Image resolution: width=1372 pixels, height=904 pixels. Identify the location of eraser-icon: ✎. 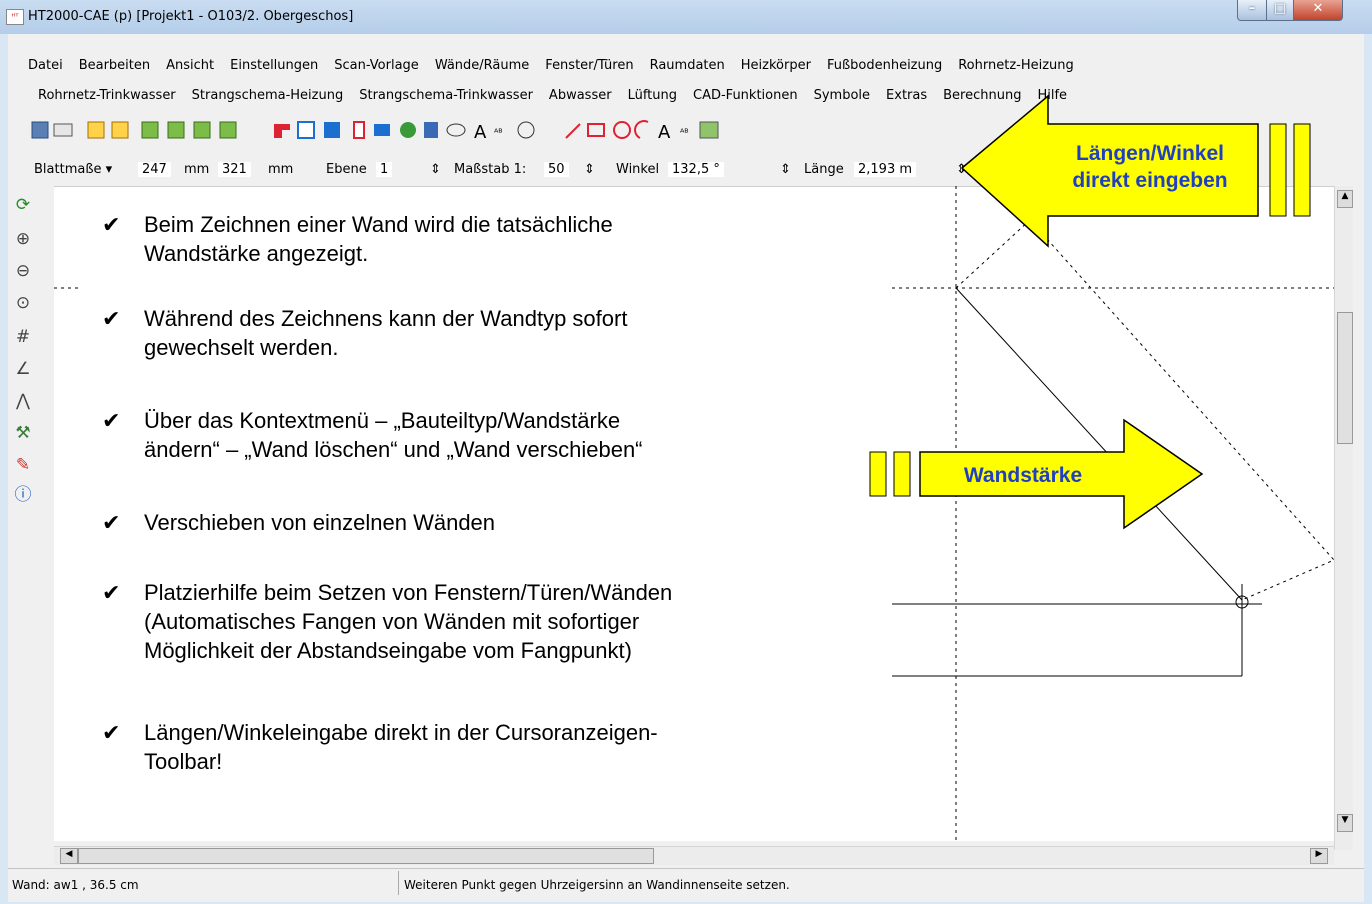
(23, 465).